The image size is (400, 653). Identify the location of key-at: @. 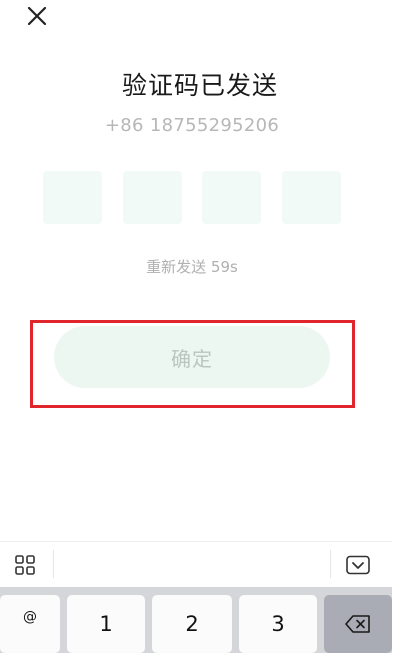
(30, 624).